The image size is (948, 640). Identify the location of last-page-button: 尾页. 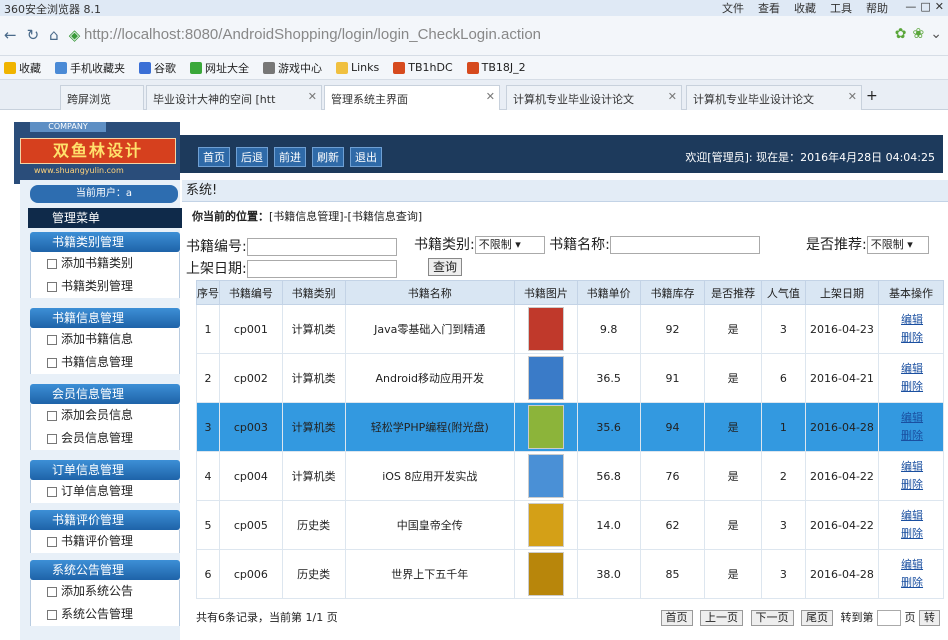
(817, 618).